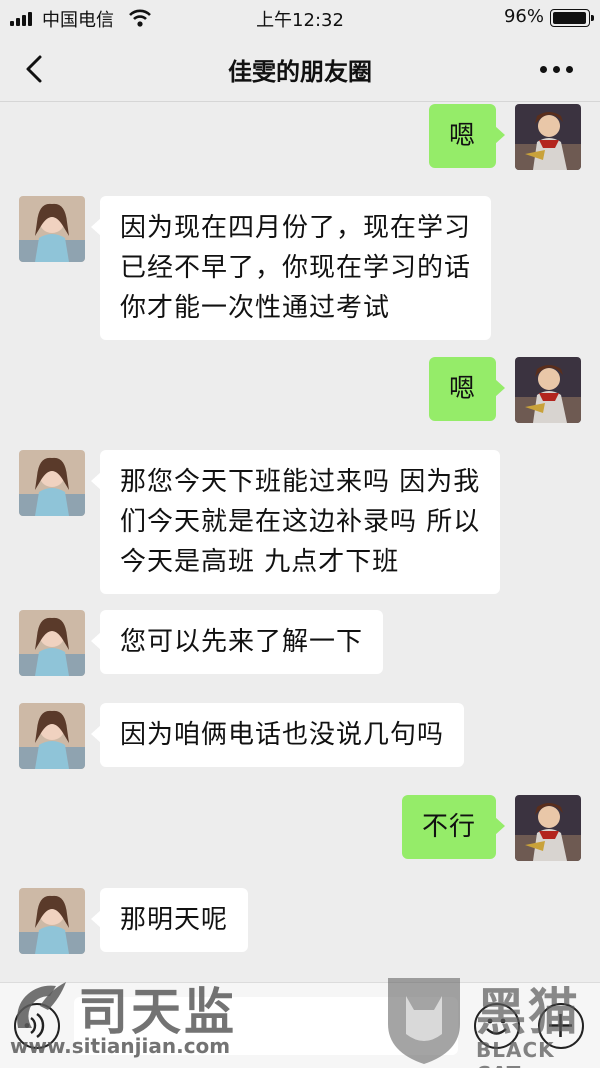  Describe the element at coordinates (266, 1026) in the screenshot. I see `message-input` at that location.